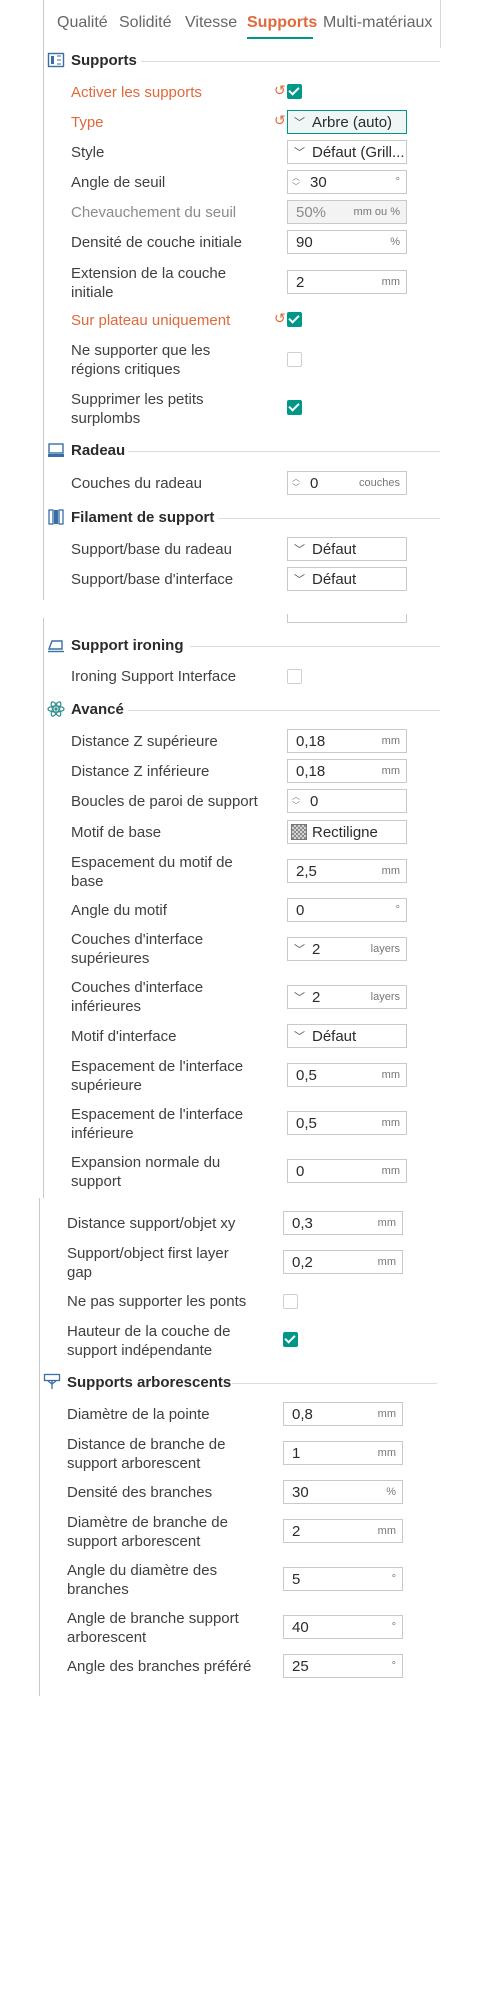  Describe the element at coordinates (347, 1123) in the screenshot. I see `bottom-interface-spacing-input: 0,5 mm` at that location.